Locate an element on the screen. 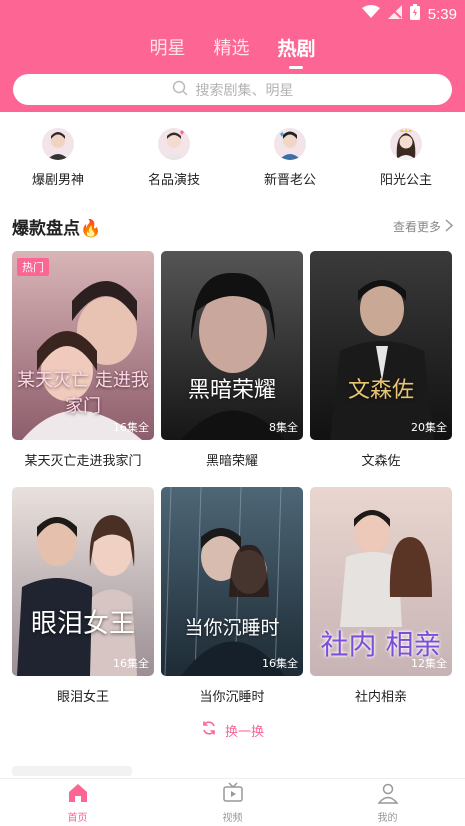 The image size is (465, 826). header: 5:39 明星 精选 热剧 搜索剧集、明星 is located at coordinates (232, 56).